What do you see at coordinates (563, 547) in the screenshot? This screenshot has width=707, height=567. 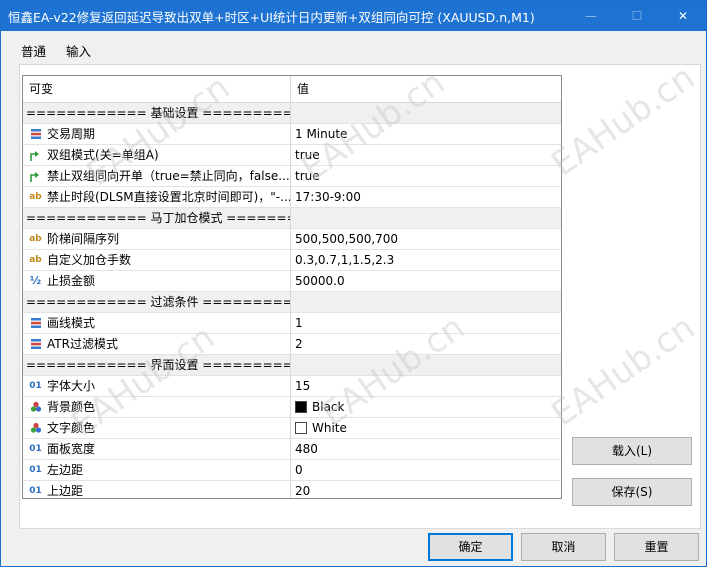 I see `cancel-button: 取消` at bounding box center [563, 547].